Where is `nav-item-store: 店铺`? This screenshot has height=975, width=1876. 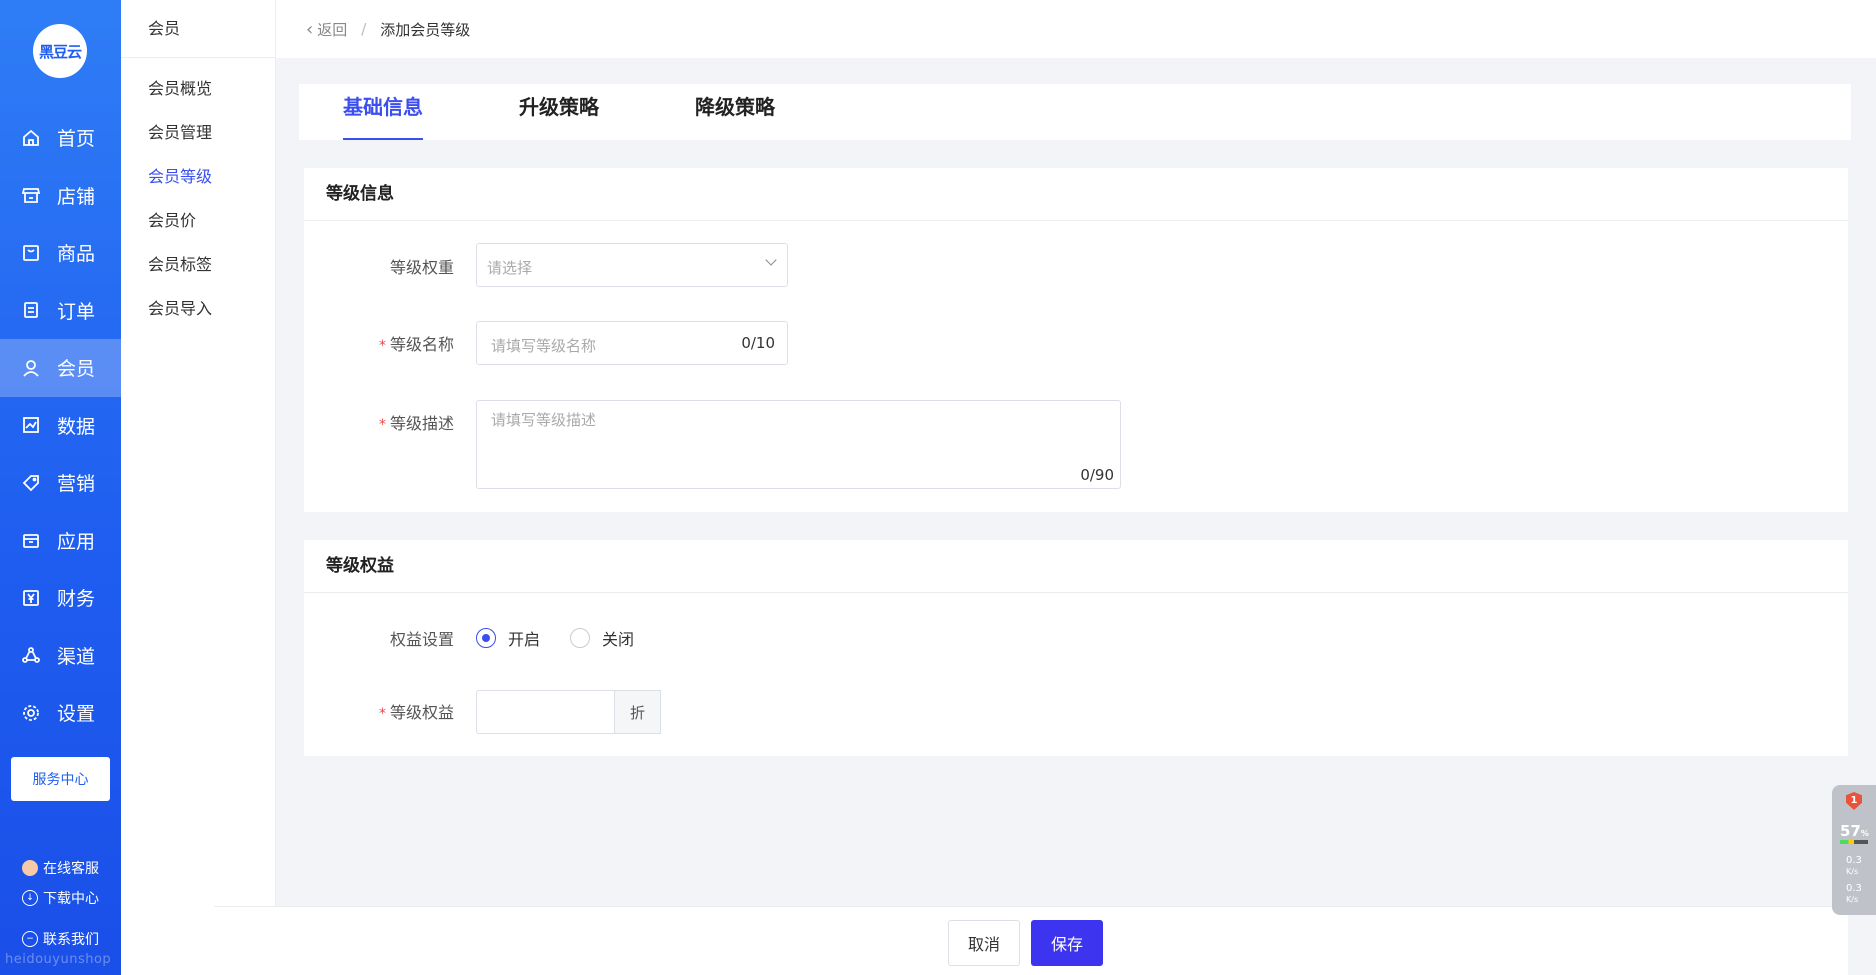
nav-item-store: 店铺 is located at coordinates (60, 196).